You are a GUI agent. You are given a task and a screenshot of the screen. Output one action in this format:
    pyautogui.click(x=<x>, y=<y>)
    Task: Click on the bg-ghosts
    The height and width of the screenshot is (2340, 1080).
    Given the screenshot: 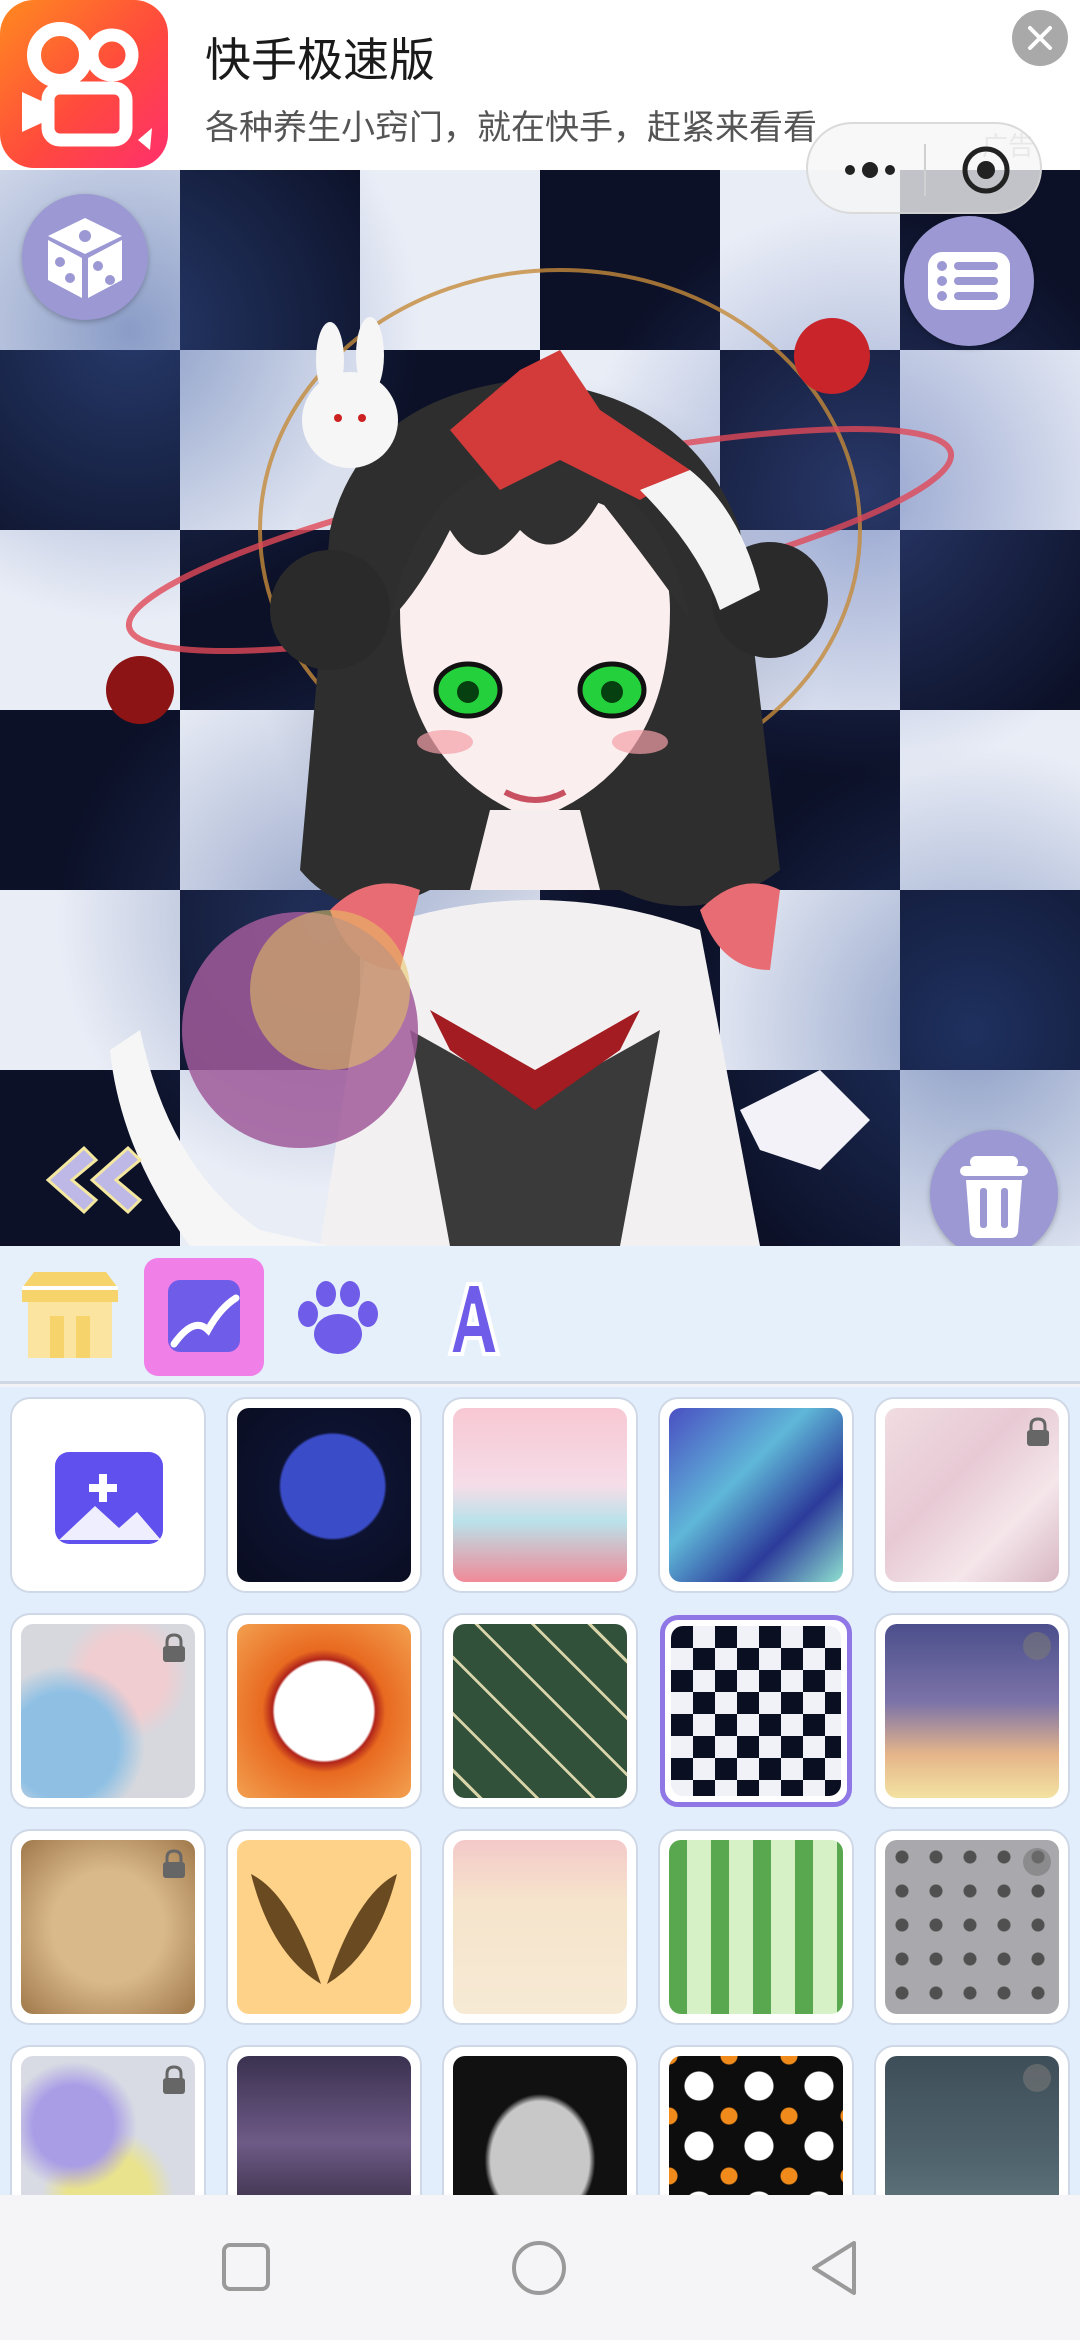 What is the action you would take?
    pyautogui.click(x=756, y=2121)
    